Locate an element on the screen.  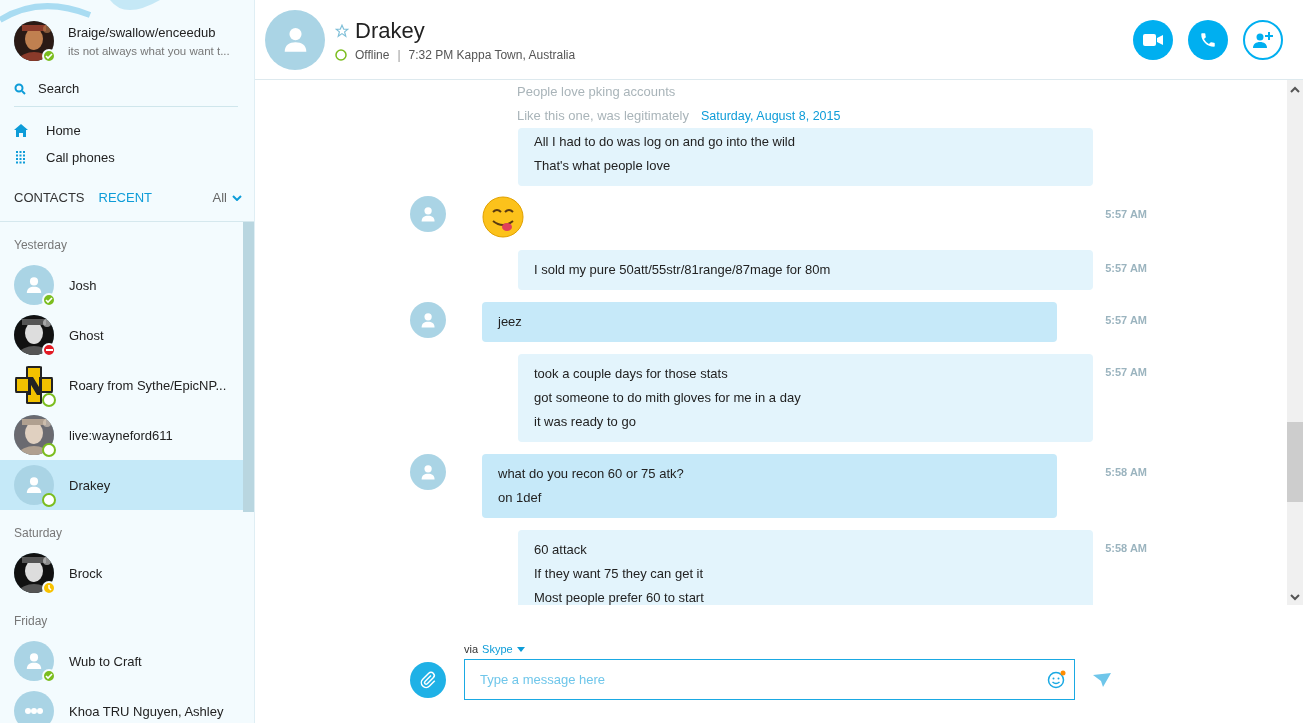
group-icon is located at coordinates (34, 711).